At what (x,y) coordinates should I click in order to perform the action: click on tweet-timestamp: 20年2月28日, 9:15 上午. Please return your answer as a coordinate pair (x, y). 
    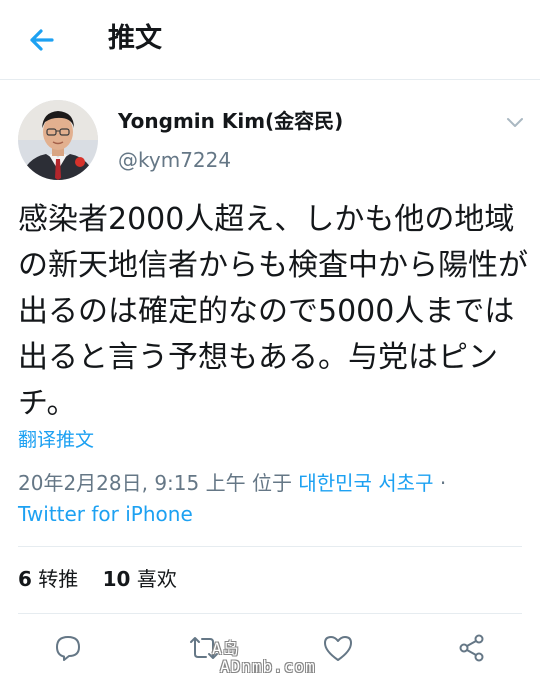
    Looking at the image, I should click on (132, 483).